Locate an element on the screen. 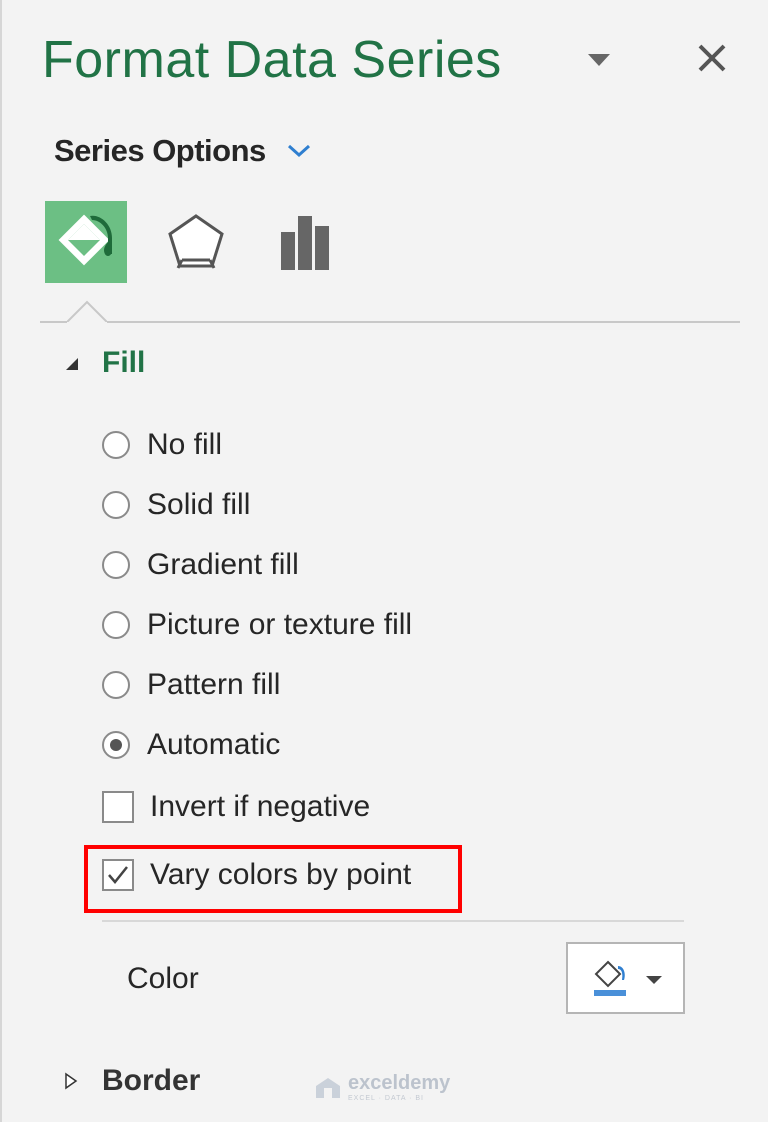  exceldemy-logo-icon is located at coordinates (328, 1087).